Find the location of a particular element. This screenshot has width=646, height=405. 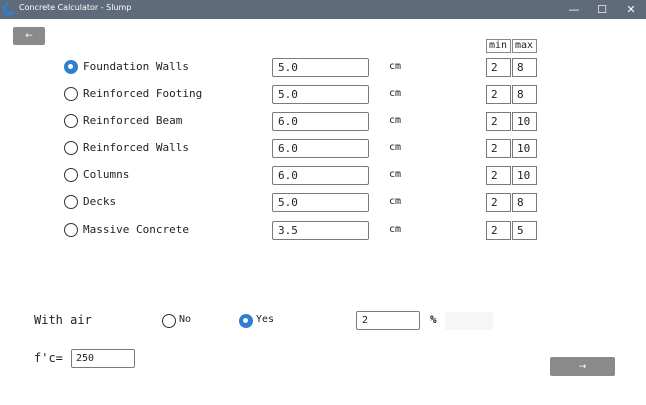

air-no-radio is located at coordinates (169, 321).